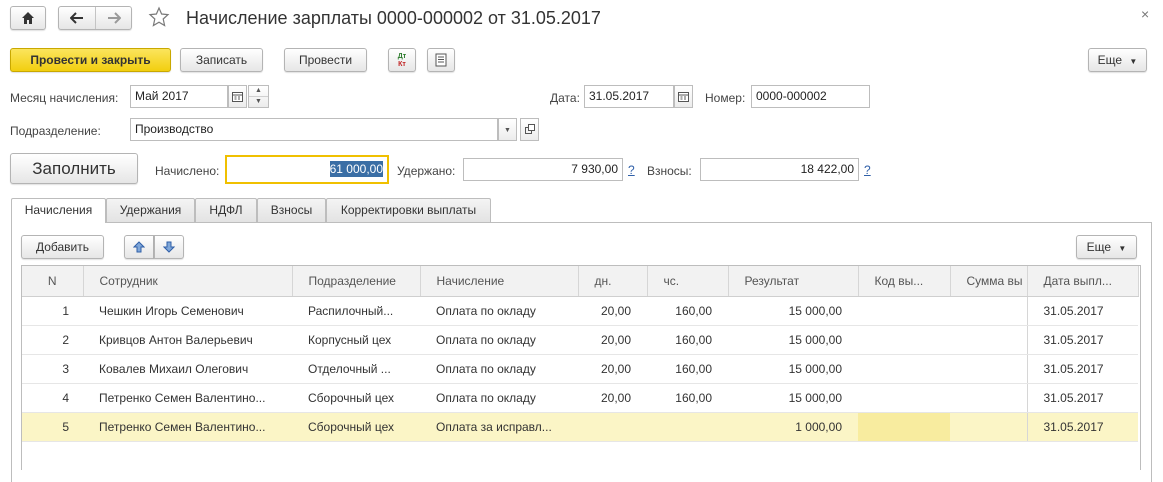 Image resolution: width=1163 pixels, height=482 pixels. I want to click on month-field: Май 2017, so click(179, 96).